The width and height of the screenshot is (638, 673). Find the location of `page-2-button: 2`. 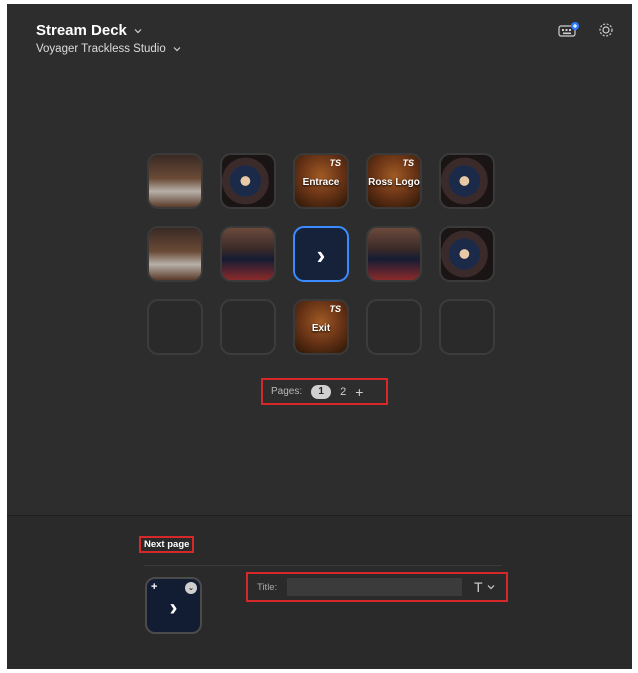

page-2-button: 2 is located at coordinates (343, 392).